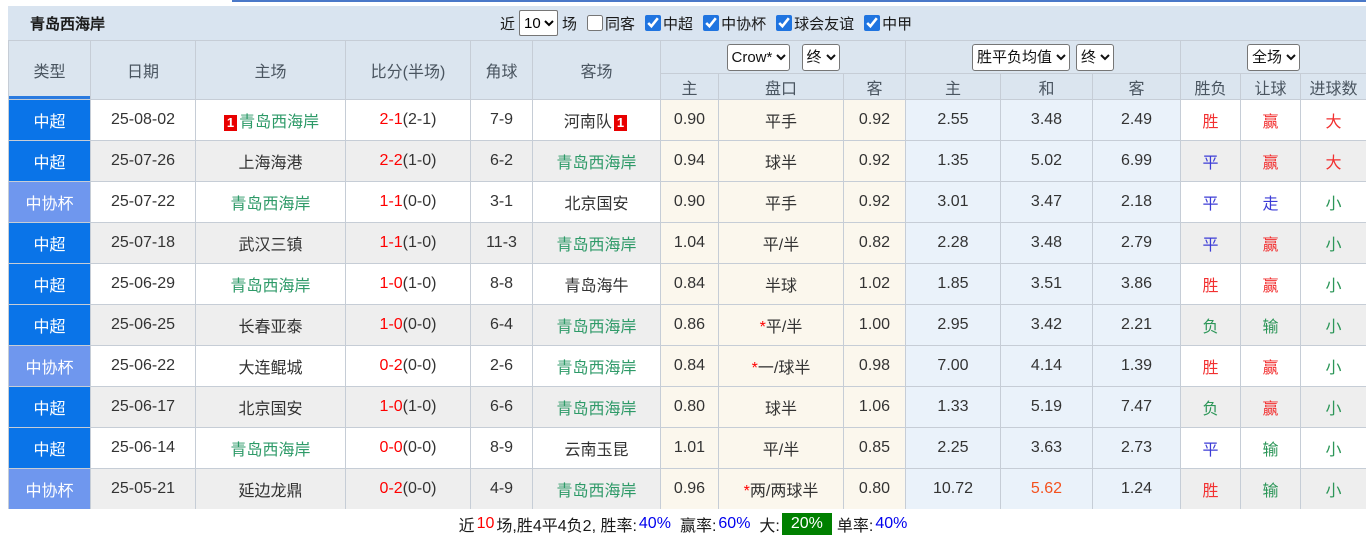 The image size is (1366, 539). What do you see at coordinates (689, 86) in the screenshot?
I see `sub-header-ah-home: 主` at bounding box center [689, 86].